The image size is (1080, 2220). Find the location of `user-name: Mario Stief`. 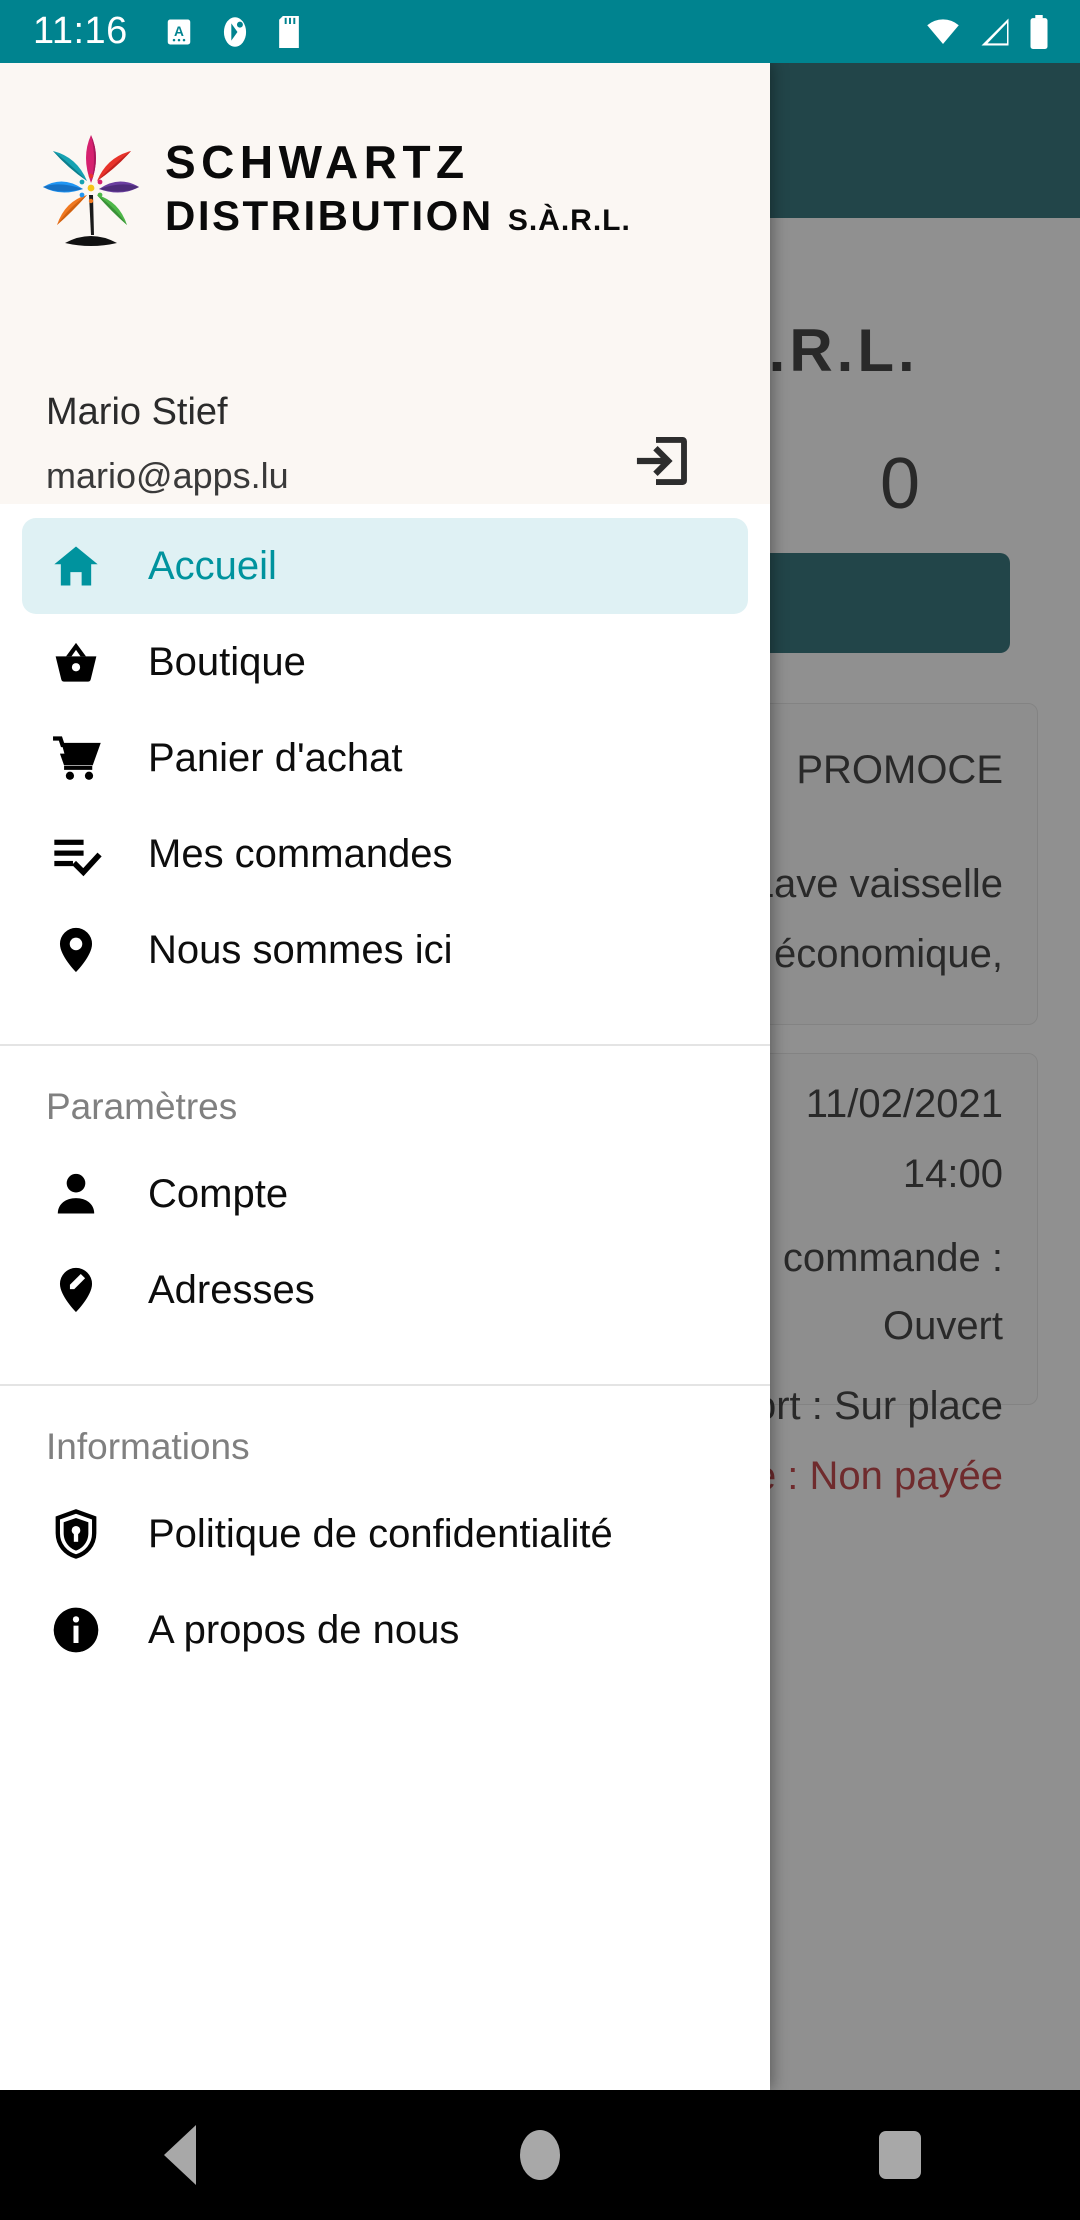

user-name: Mario Stief is located at coordinates (137, 412).